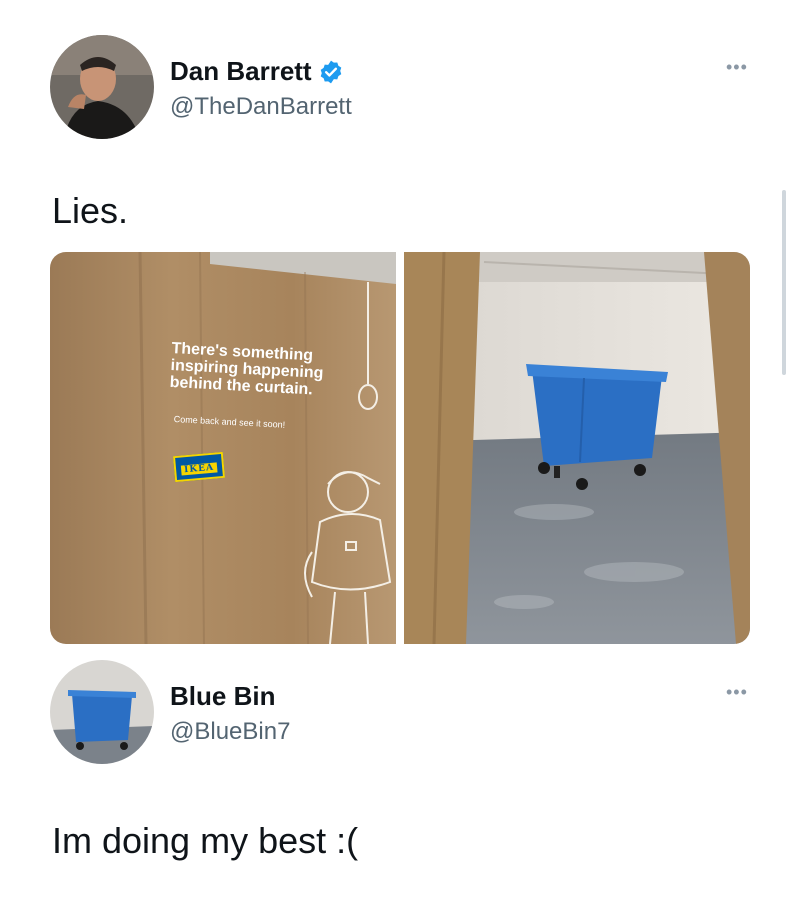 The height and width of the screenshot is (900, 810). I want to click on ikea-logo: IKEA, so click(198, 467).